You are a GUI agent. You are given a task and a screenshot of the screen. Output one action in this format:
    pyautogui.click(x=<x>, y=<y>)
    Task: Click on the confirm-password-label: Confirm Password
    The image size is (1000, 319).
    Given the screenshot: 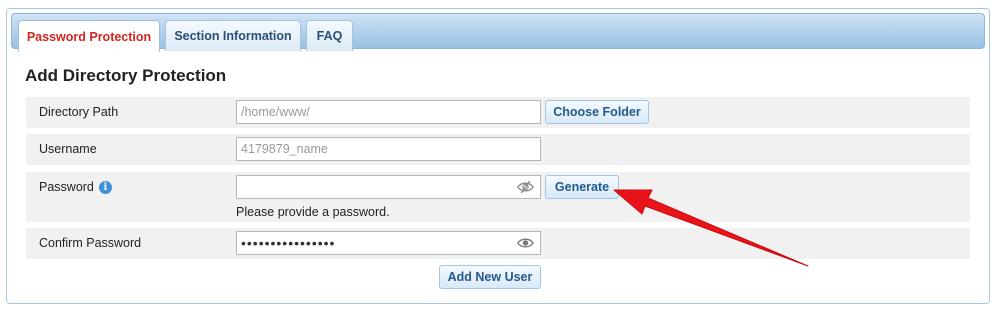 What is the action you would take?
    pyautogui.click(x=90, y=243)
    